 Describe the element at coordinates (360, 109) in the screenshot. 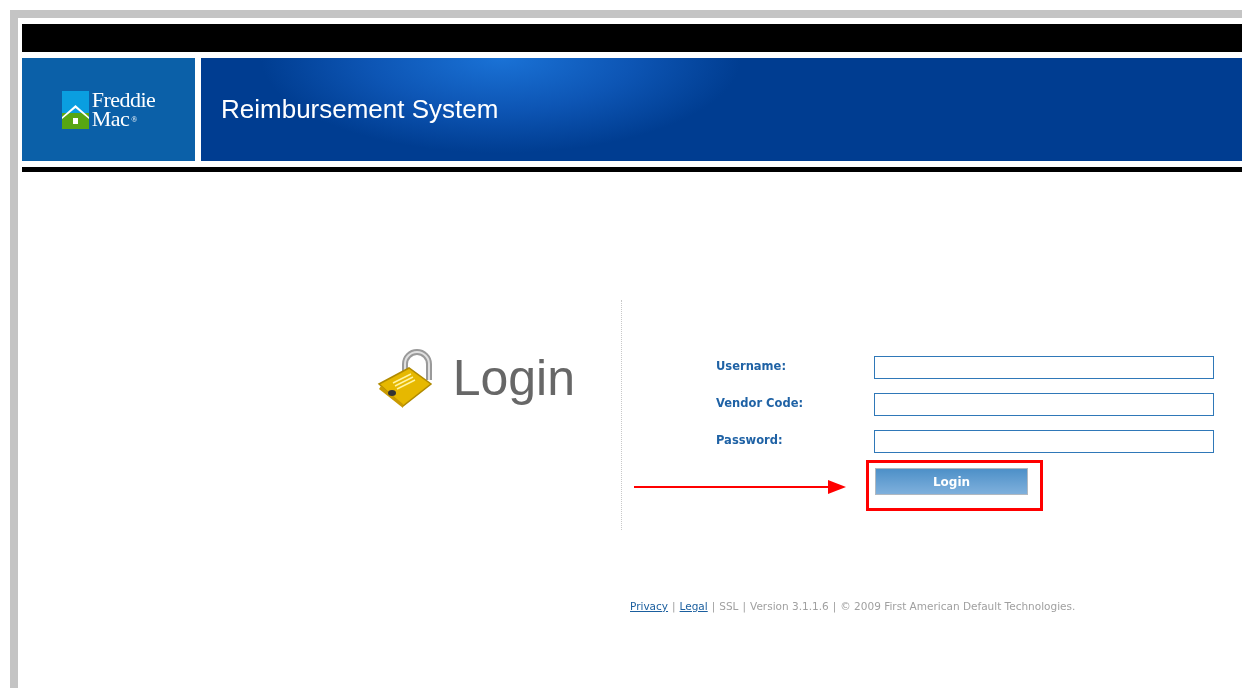

I see `app-title: Reimbursement System` at that location.